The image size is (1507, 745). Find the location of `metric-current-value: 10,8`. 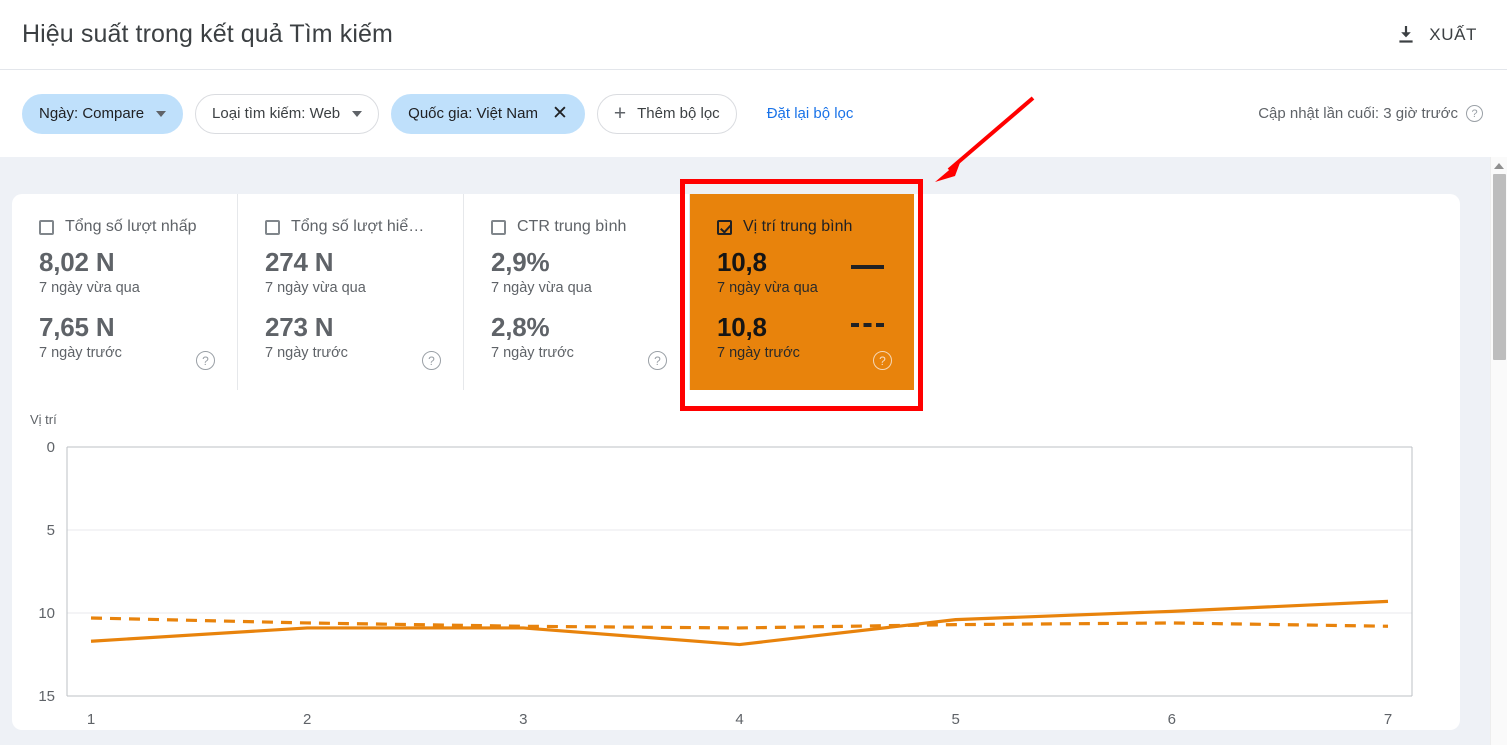

metric-current-value: 10,8 is located at coordinates (742, 262).